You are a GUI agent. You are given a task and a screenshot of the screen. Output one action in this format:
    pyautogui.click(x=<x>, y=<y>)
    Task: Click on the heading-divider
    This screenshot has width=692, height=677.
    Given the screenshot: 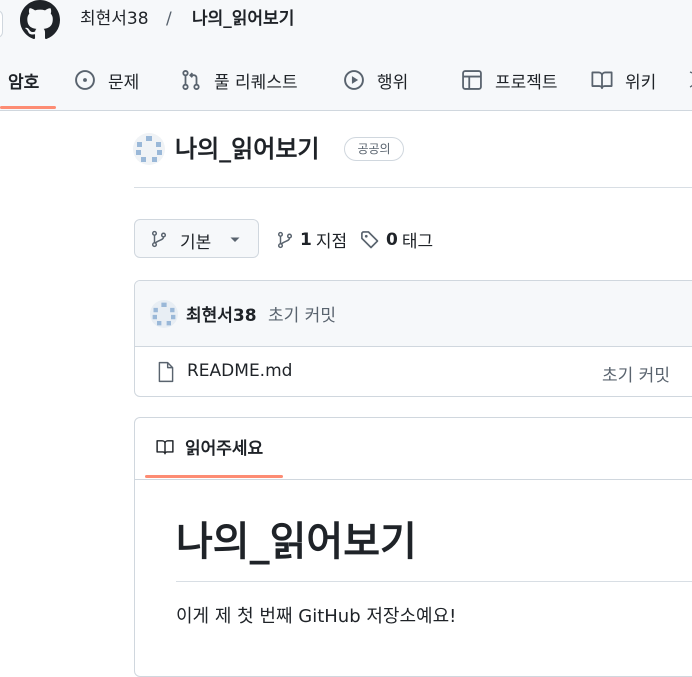 What is the action you would take?
    pyautogui.click(x=434, y=581)
    